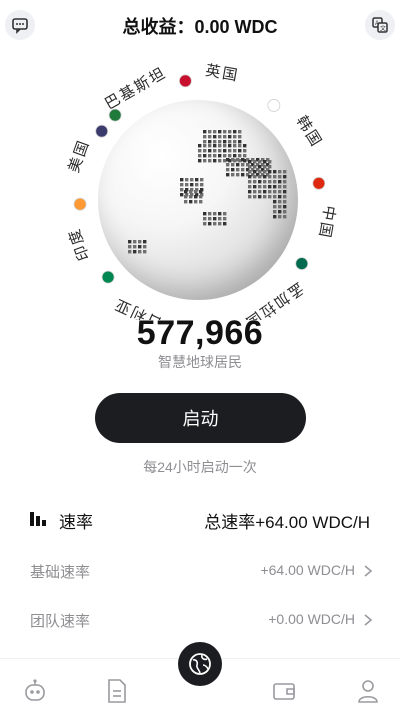  Describe the element at coordinates (200, 418) in the screenshot. I see `start-button: 启动` at that location.